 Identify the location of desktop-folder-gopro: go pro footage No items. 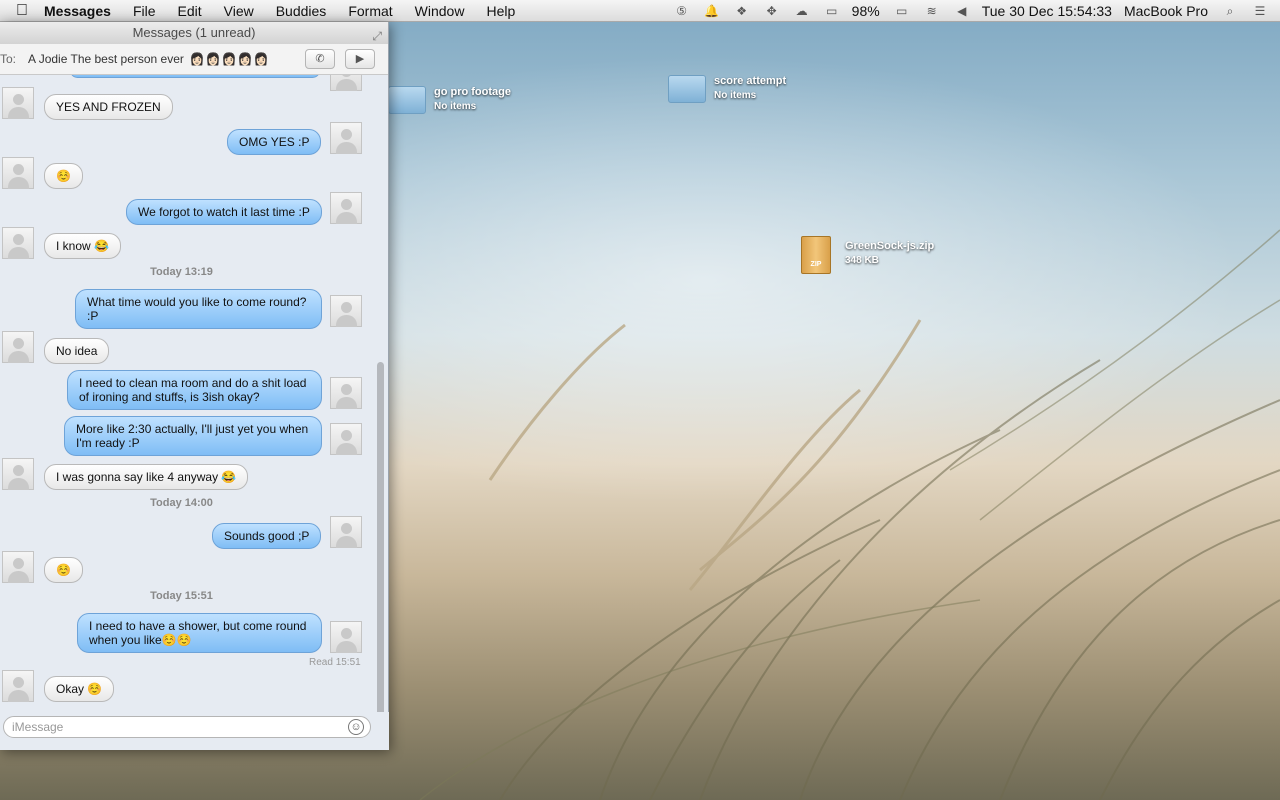
(449, 100).